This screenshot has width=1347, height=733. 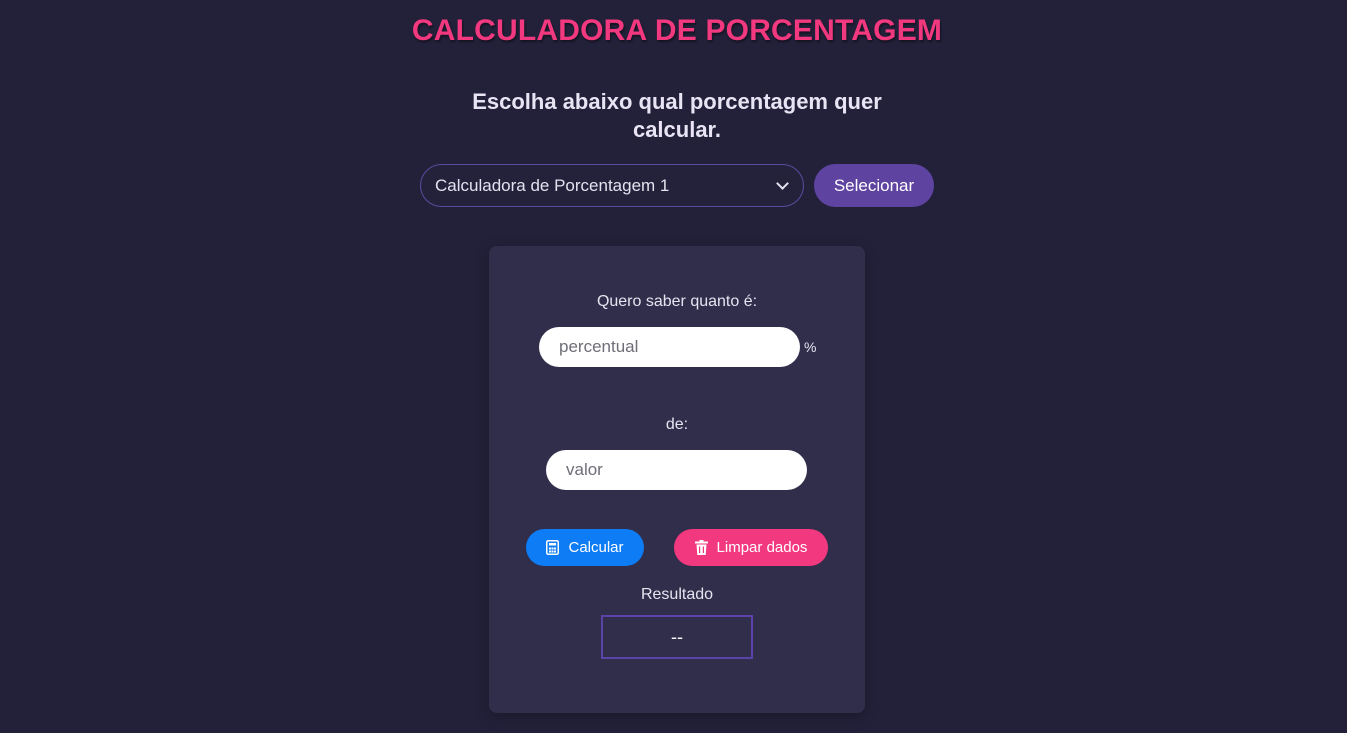 What do you see at coordinates (553, 547) in the screenshot?
I see `calculator-icon` at bounding box center [553, 547].